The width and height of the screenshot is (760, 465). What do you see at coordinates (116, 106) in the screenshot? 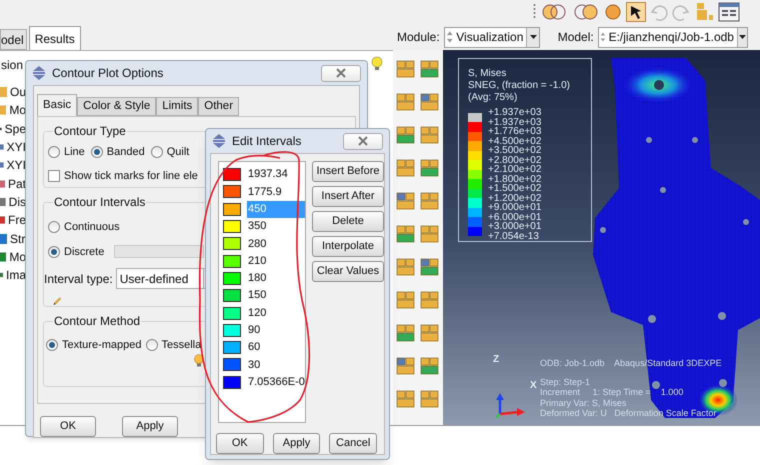
I see `dialog-tab: Color & Style` at bounding box center [116, 106].